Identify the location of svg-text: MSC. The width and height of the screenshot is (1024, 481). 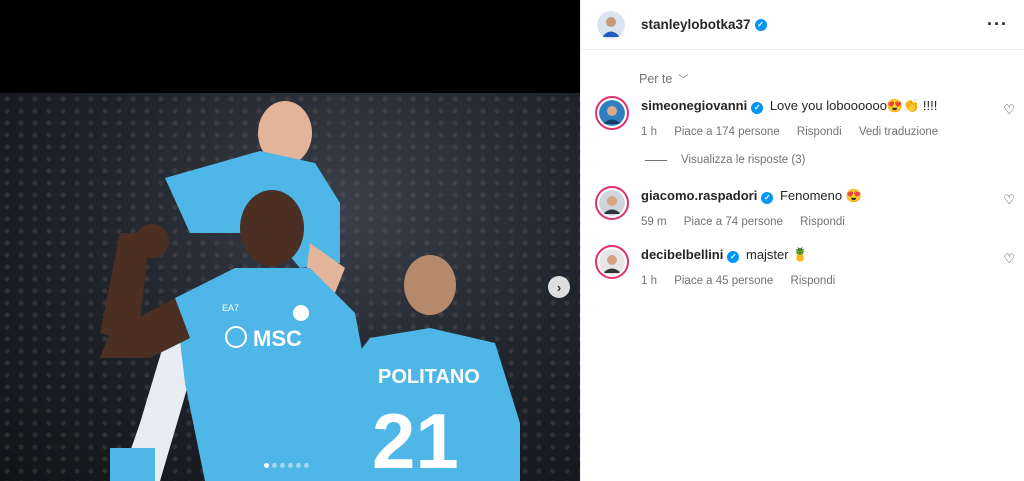
(277, 338).